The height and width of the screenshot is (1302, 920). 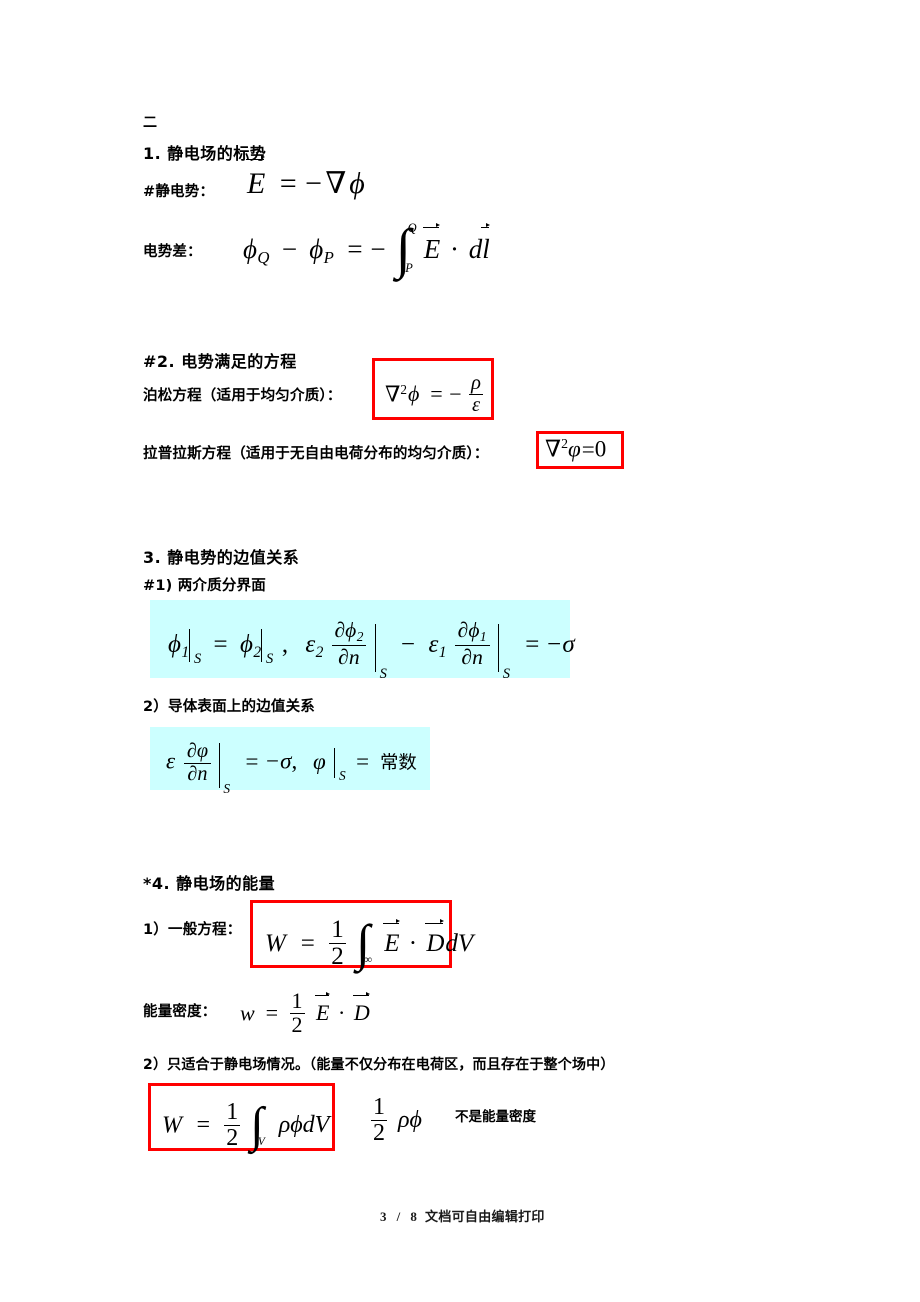 I want to click on formula-conductor-boundary: ε ∂φ ∂n S = −σ, φ S = 常数, so click(x=291, y=768).